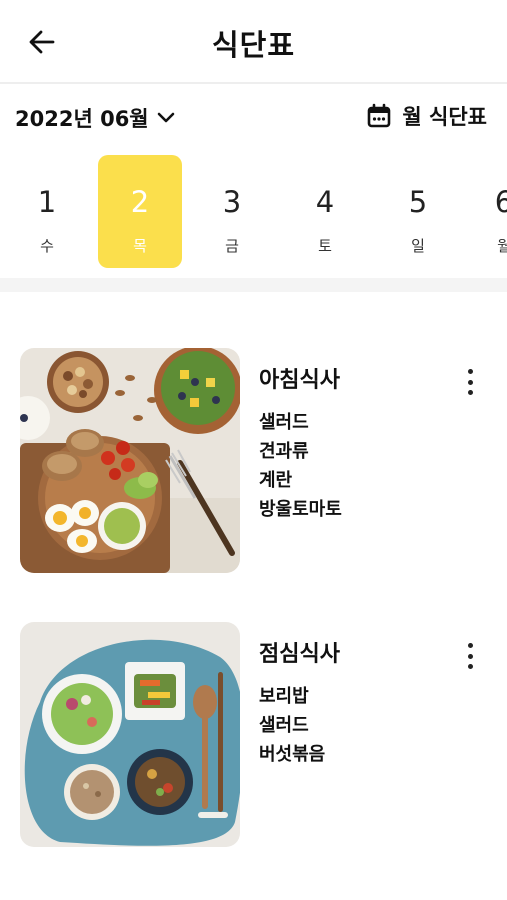 This screenshot has width=507, height=900. What do you see at coordinates (500, 202) in the screenshot?
I see `day-number: 6` at bounding box center [500, 202].